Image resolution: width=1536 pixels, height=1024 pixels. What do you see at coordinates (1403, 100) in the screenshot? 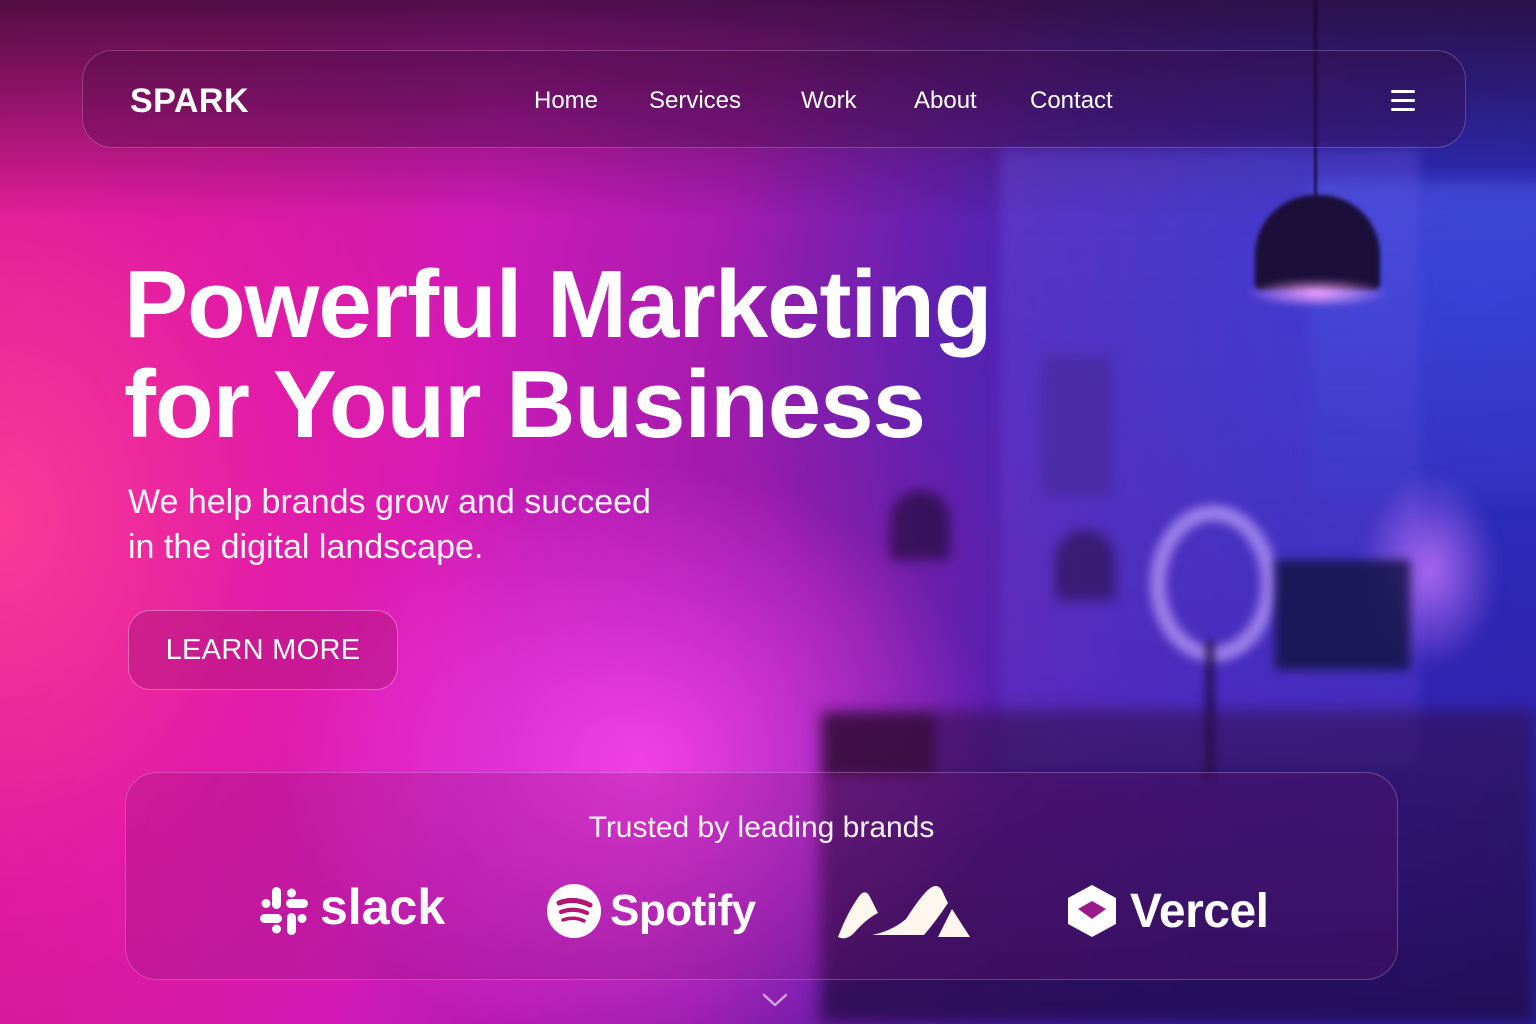
I see `hamburger-menu-icon` at bounding box center [1403, 100].